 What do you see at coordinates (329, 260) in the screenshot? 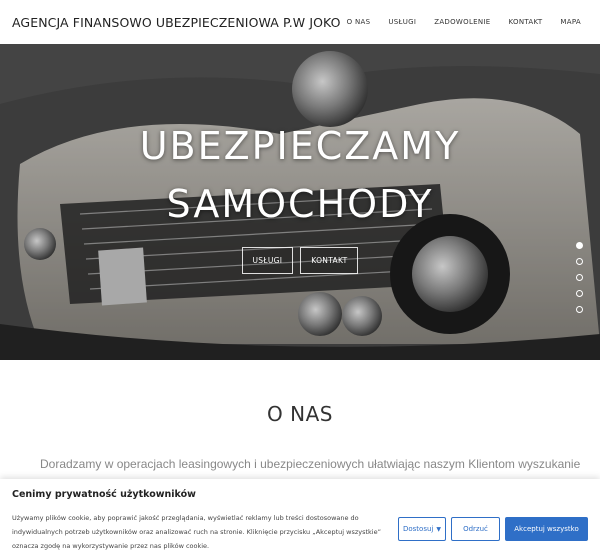
I see `hero-contact-button: KONTAKT` at bounding box center [329, 260].